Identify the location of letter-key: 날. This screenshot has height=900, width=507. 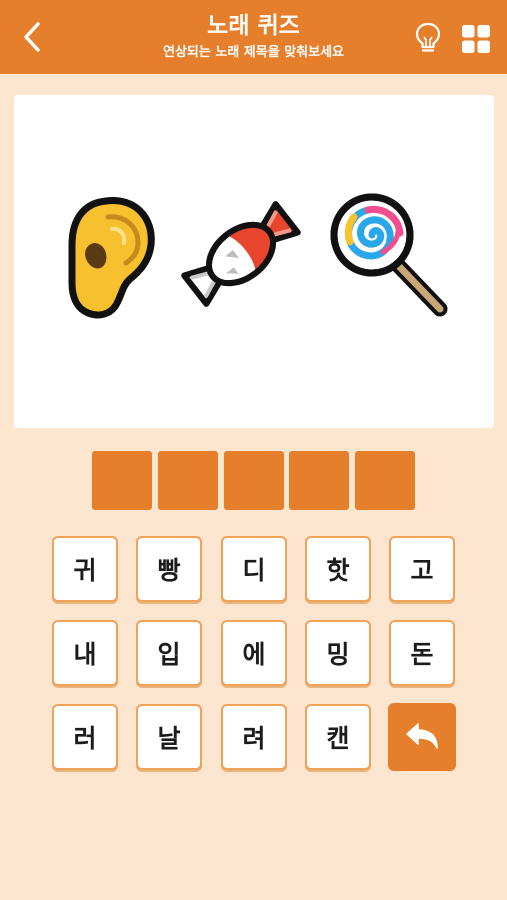
(169, 737).